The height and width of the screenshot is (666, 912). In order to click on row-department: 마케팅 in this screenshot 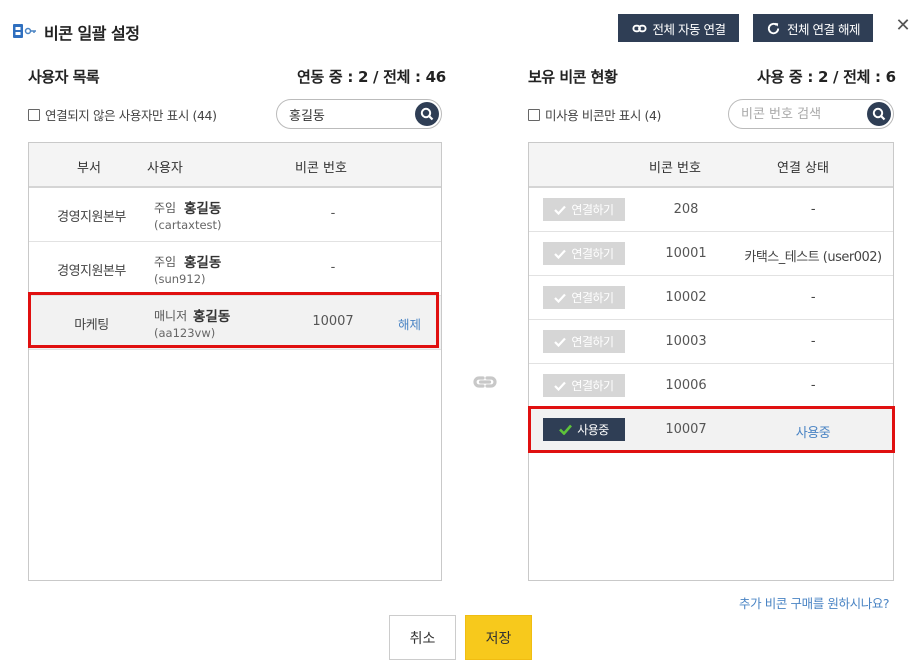, I will do `click(91, 325)`.